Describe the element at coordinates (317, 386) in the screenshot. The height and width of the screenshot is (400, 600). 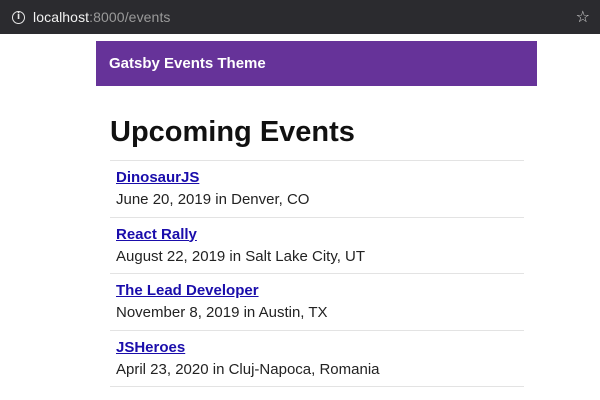
I see `list-divider` at that location.